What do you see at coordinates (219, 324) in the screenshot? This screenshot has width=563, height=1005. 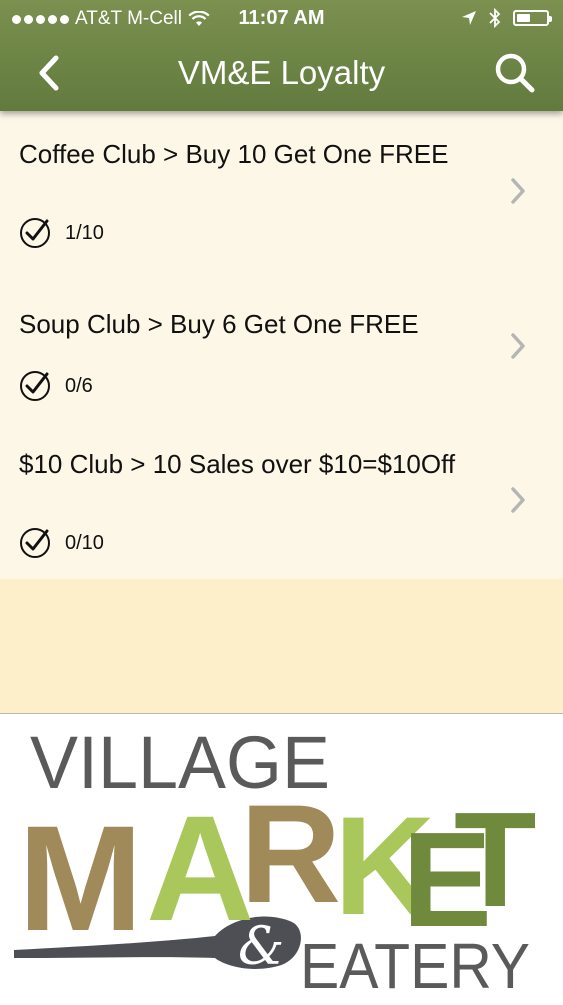 I see `club-title: Soup Club > Buy 6 Get One FREE` at bounding box center [219, 324].